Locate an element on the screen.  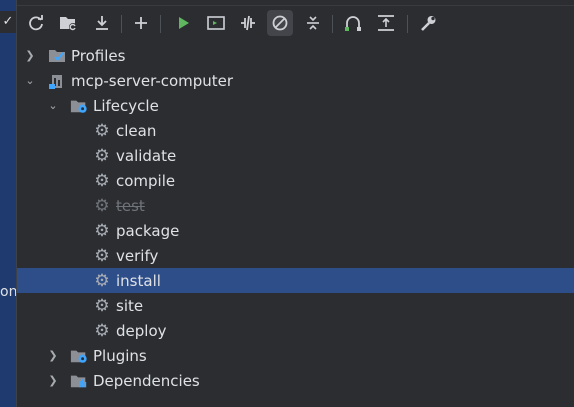
skip-tests-icon is located at coordinates (280, 23).